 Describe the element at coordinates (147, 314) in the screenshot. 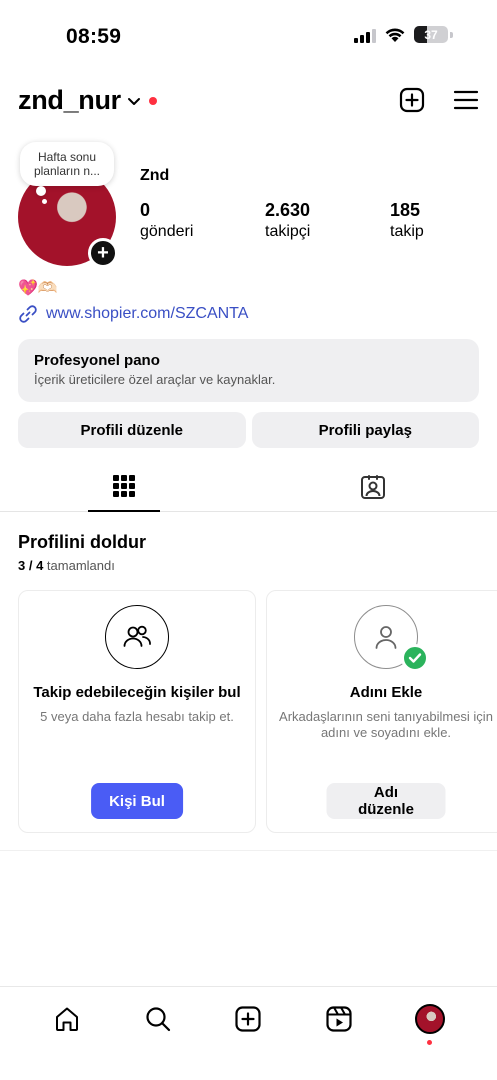

I see `bio-link-text: www.shopier.com/SZCANTA` at that location.